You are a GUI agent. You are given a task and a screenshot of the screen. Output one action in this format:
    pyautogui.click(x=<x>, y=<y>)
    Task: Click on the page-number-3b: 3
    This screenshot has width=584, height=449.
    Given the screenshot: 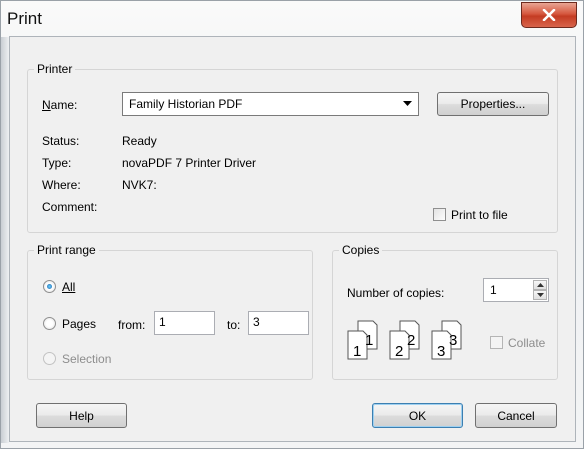 What is the action you would take?
    pyautogui.click(x=453, y=340)
    